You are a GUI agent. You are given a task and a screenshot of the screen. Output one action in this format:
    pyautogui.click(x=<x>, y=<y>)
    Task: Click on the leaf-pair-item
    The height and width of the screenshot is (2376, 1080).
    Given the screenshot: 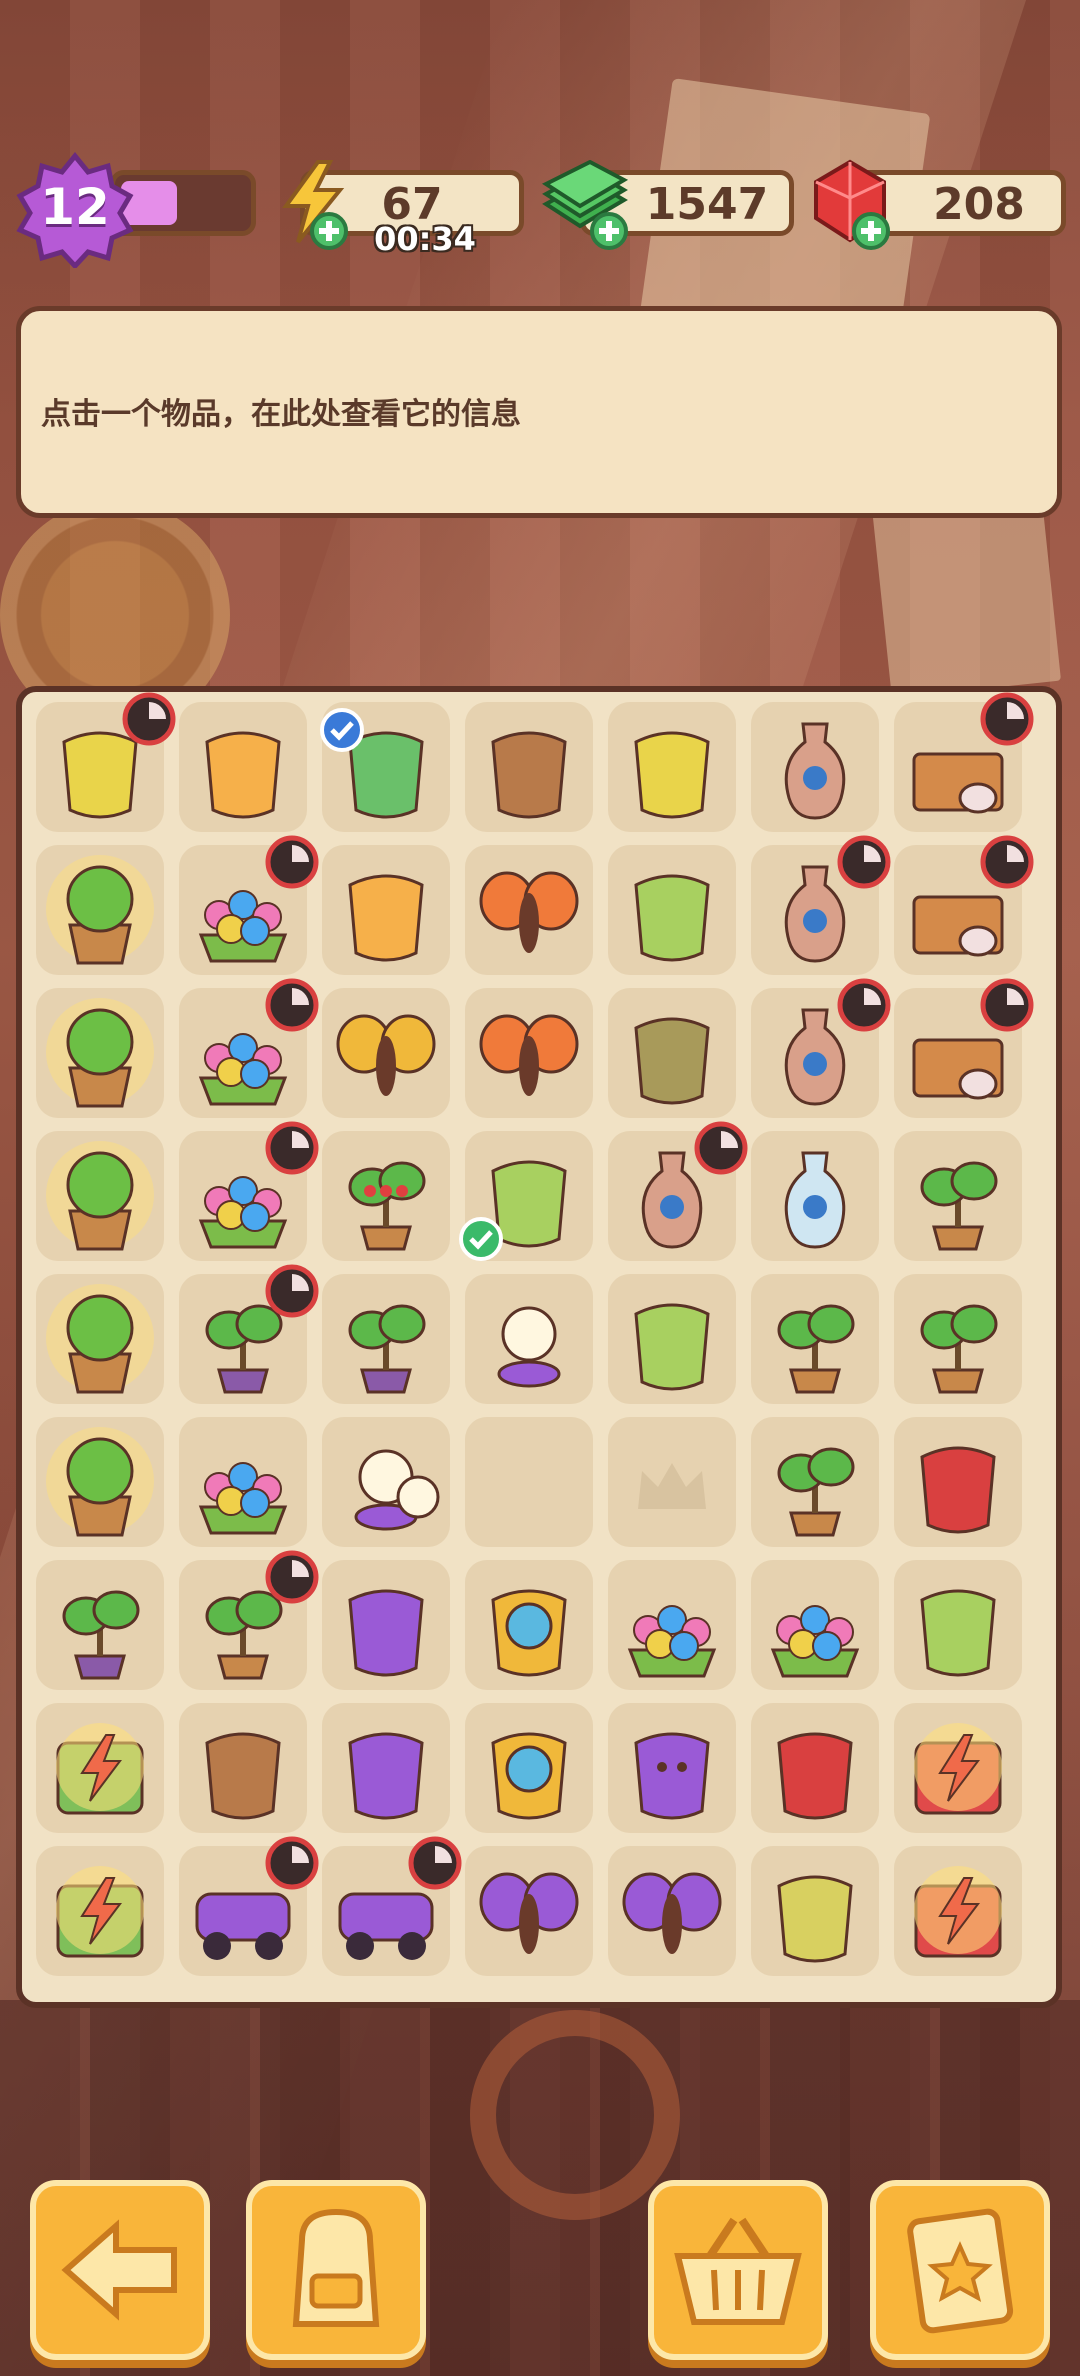 What is the action you would take?
    pyautogui.click(x=815, y=1339)
    